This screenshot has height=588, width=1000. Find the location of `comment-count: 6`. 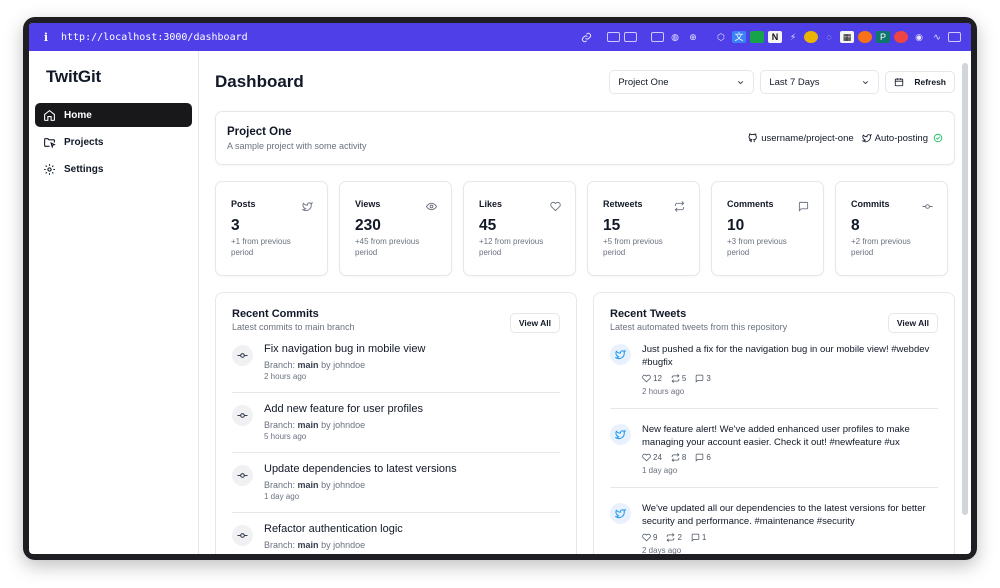

comment-count: 6 is located at coordinates (708, 458).